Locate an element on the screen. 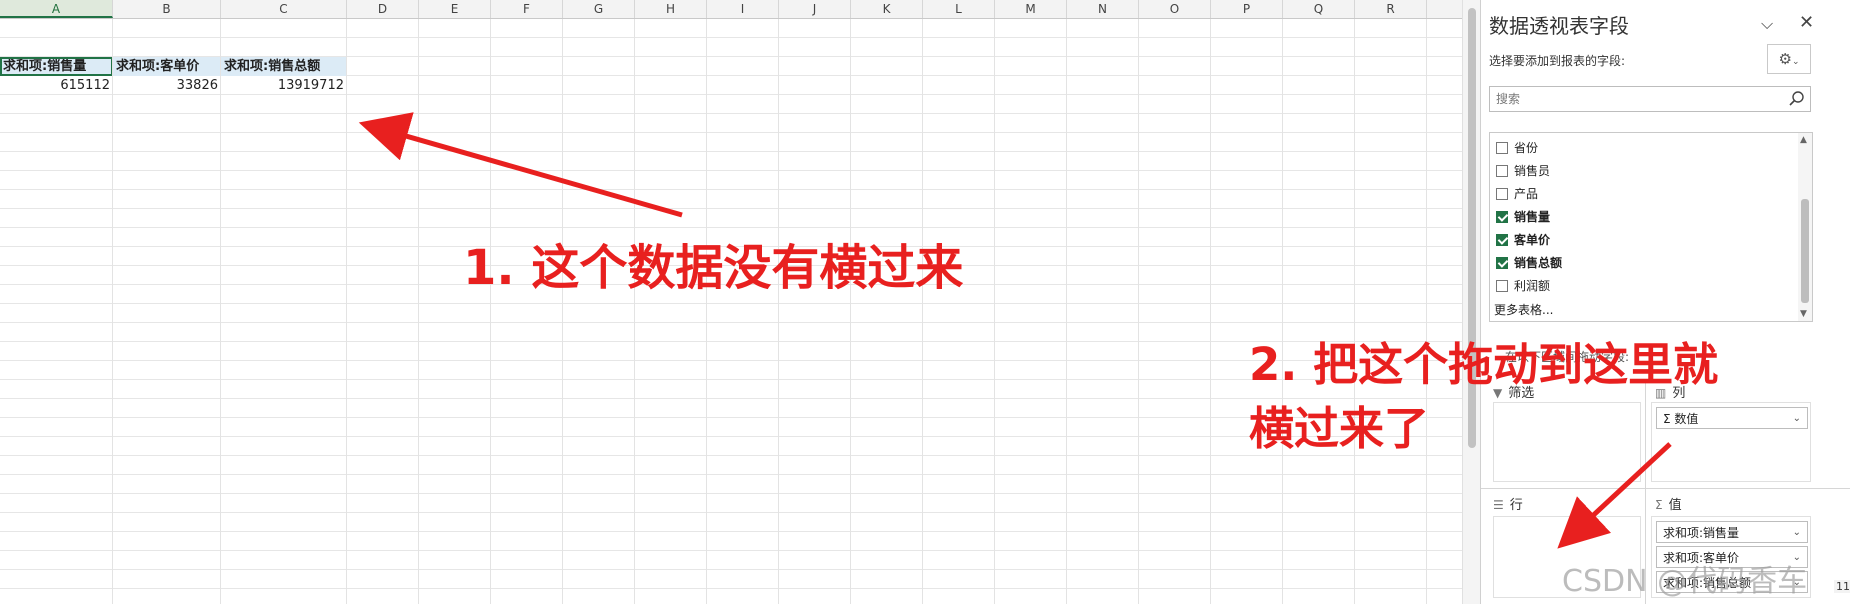 This screenshot has width=1850, height=604. columns-drop-zone: Σ 数值 ⌄ is located at coordinates (1731, 442).